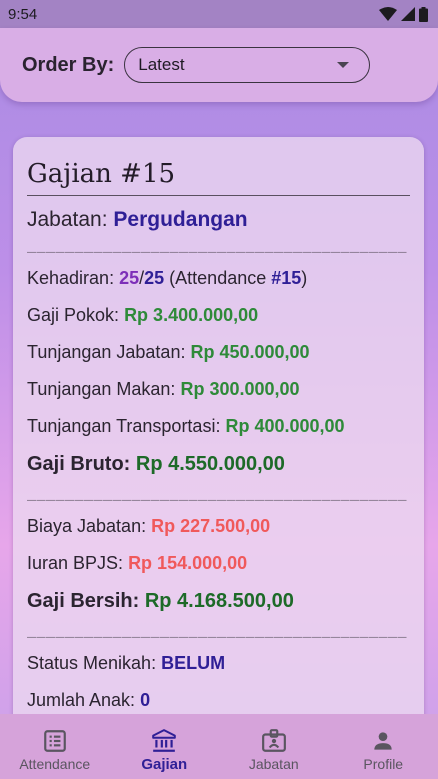 The image size is (438, 779). Describe the element at coordinates (218, 195) in the screenshot. I see `title-divider` at that location.